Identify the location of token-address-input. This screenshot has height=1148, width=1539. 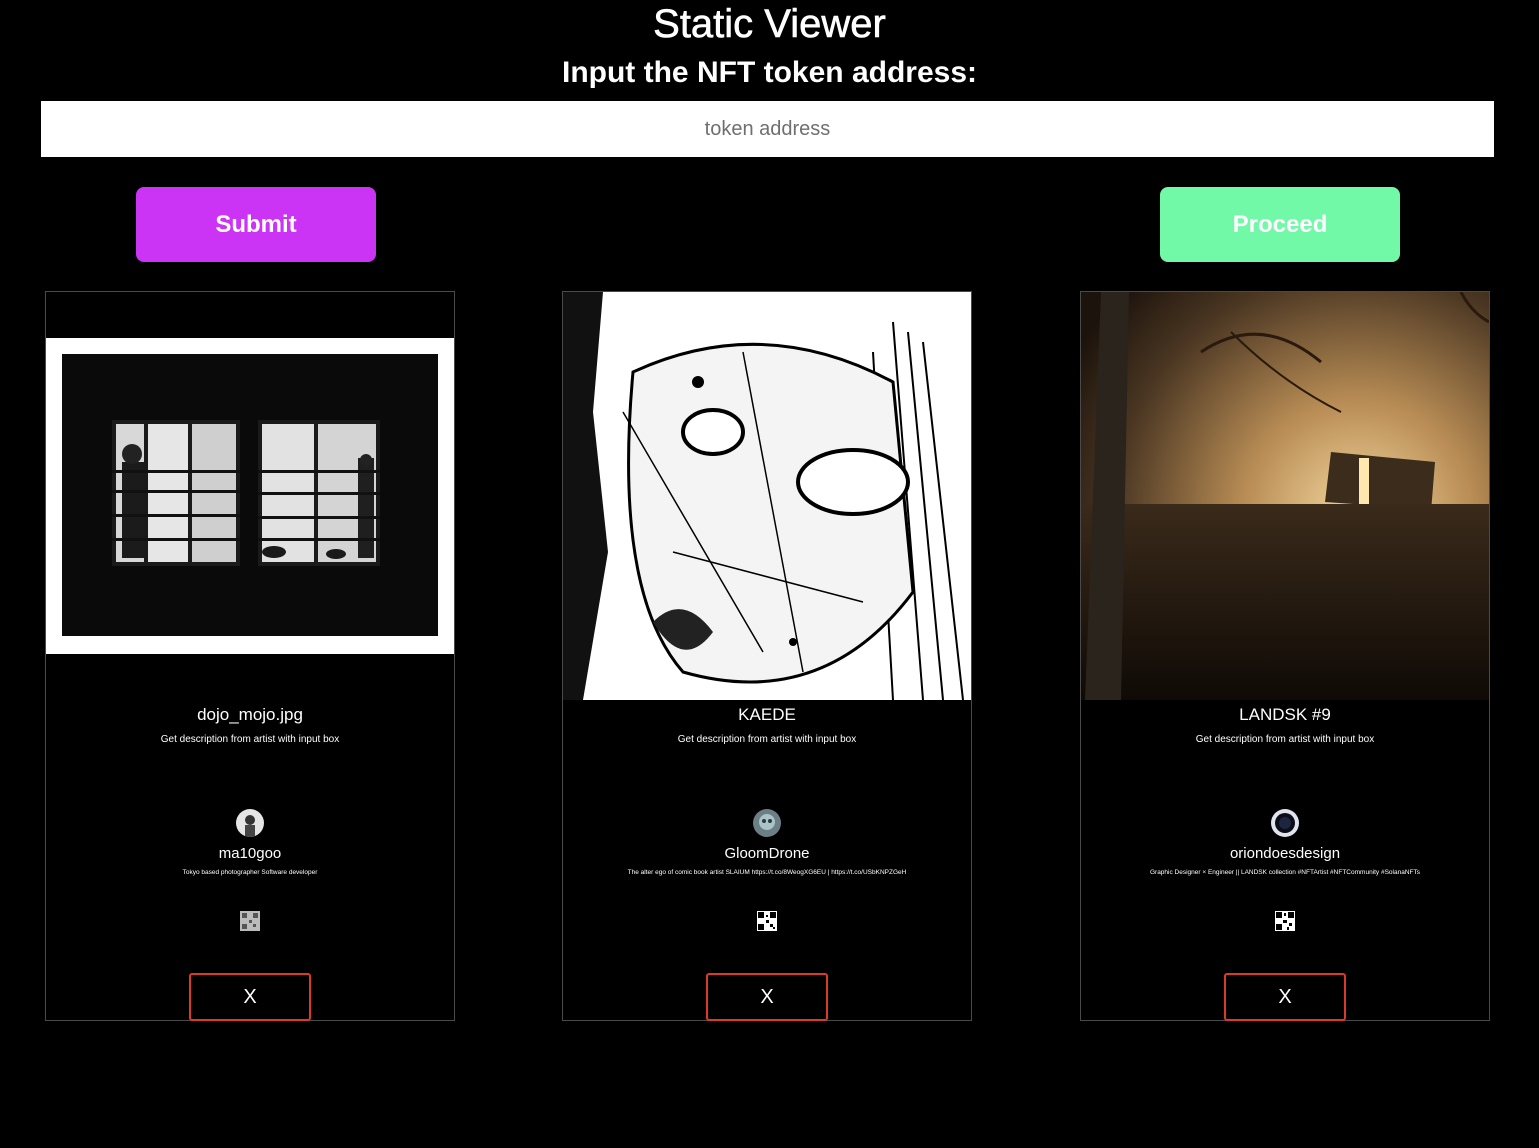
(767, 129).